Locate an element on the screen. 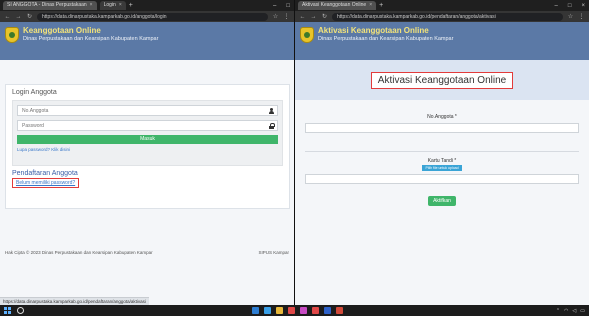 The width and height of the screenshot is (589, 316). chrome-icon is located at coordinates (291, 310).